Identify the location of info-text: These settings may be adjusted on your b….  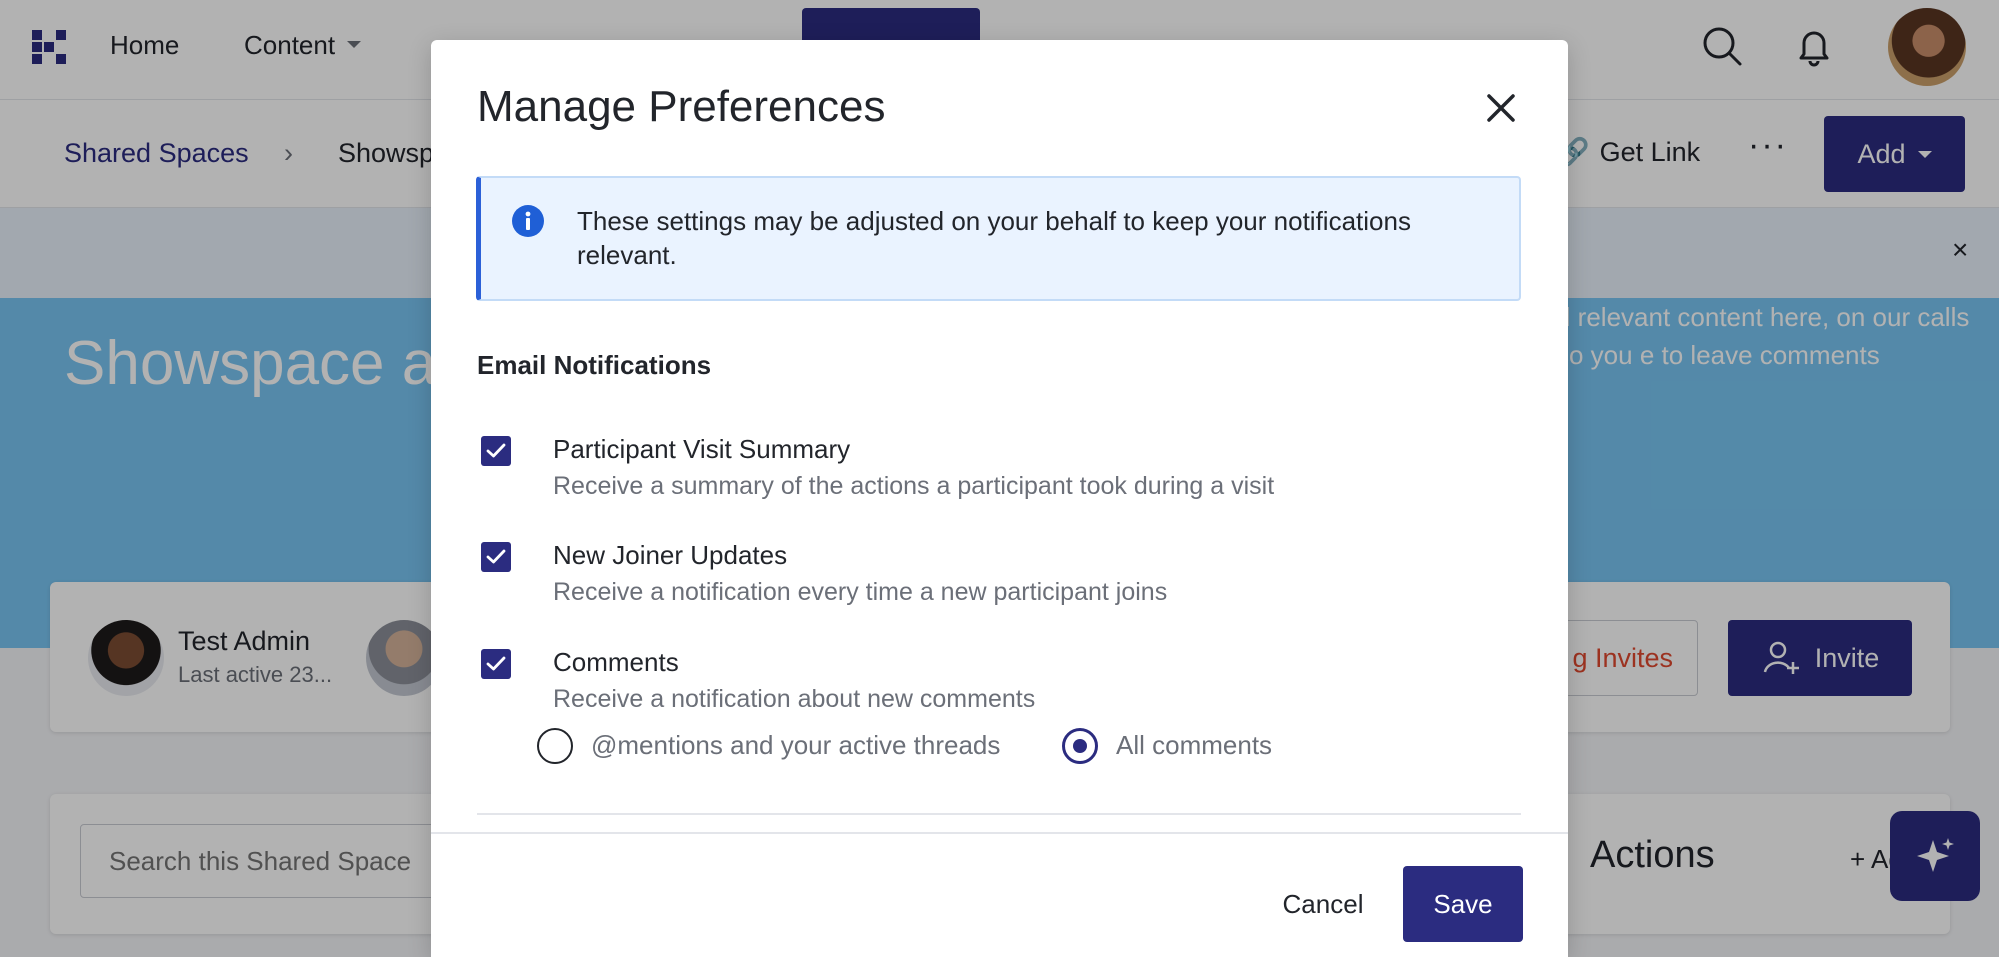
(994, 238).